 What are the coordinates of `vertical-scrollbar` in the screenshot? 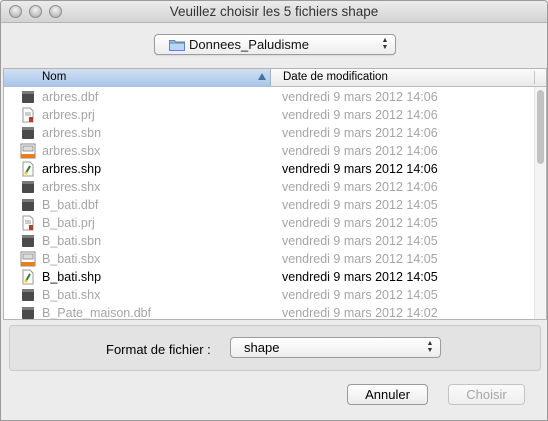 It's located at (540, 203).